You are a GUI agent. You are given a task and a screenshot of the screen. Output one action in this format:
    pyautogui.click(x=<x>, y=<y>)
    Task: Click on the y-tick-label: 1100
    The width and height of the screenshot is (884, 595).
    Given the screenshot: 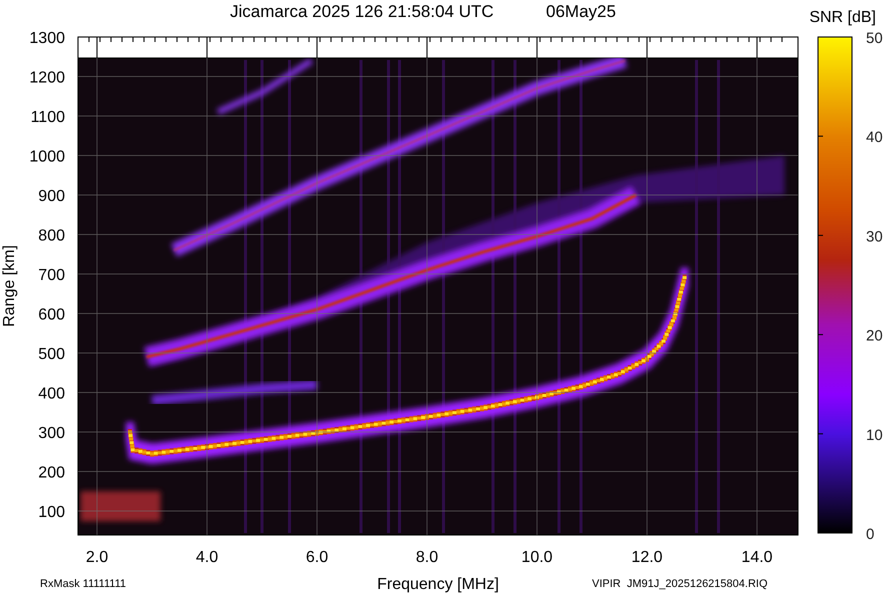 What is the action you would take?
    pyautogui.click(x=47, y=117)
    